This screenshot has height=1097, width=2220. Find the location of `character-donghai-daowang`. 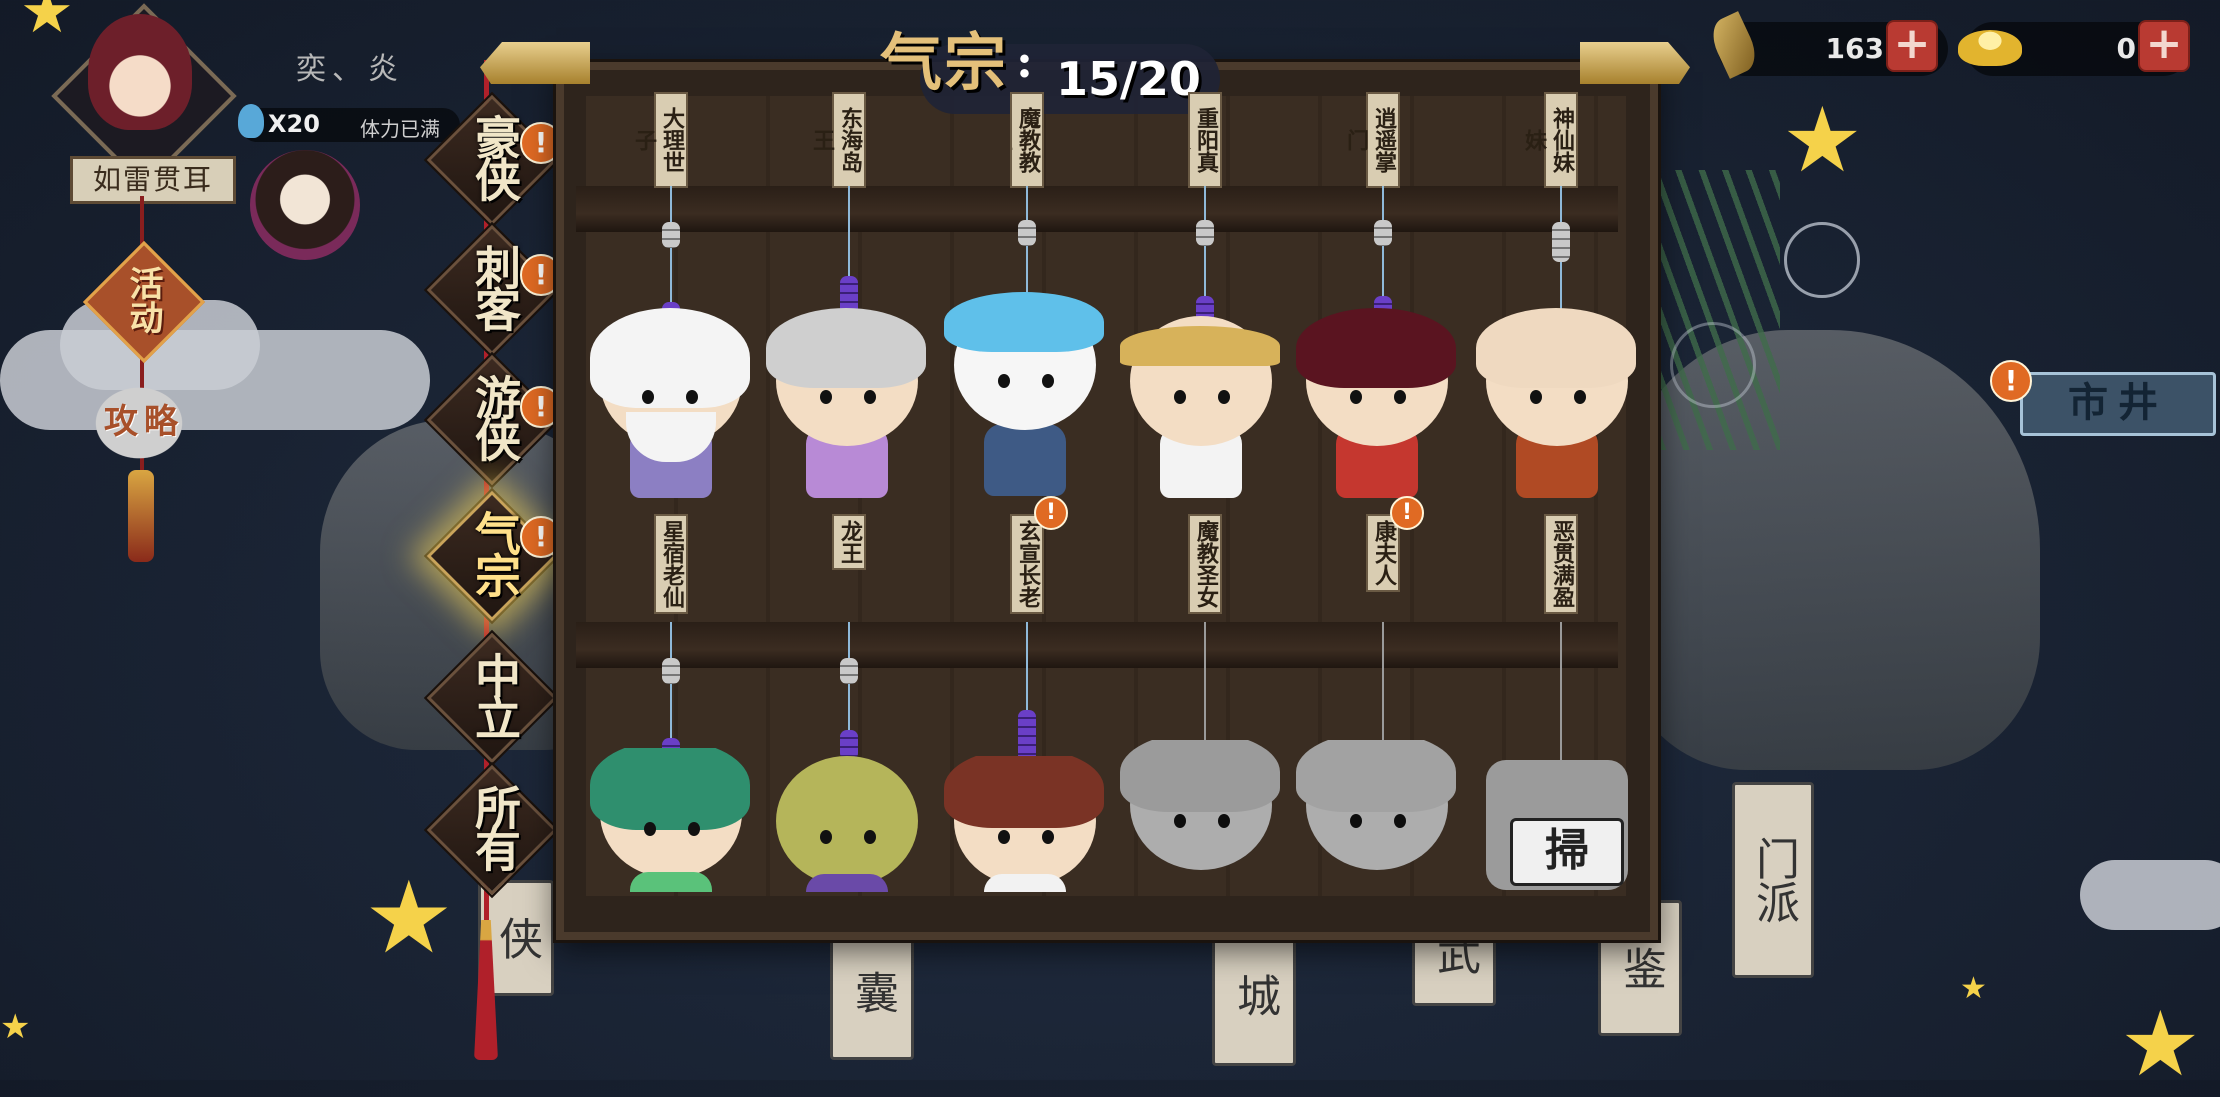

character-donghai-daowang is located at coordinates (846, 407).